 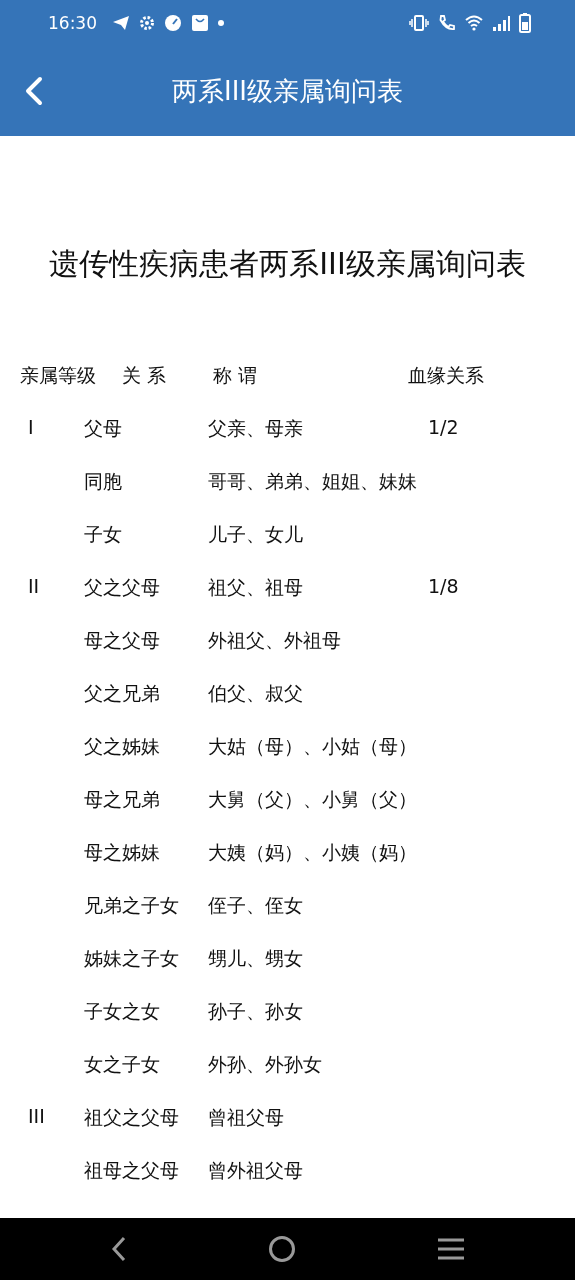 I want to click on title-cell: 外孙、外孙女, so click(x=265, y=1064).